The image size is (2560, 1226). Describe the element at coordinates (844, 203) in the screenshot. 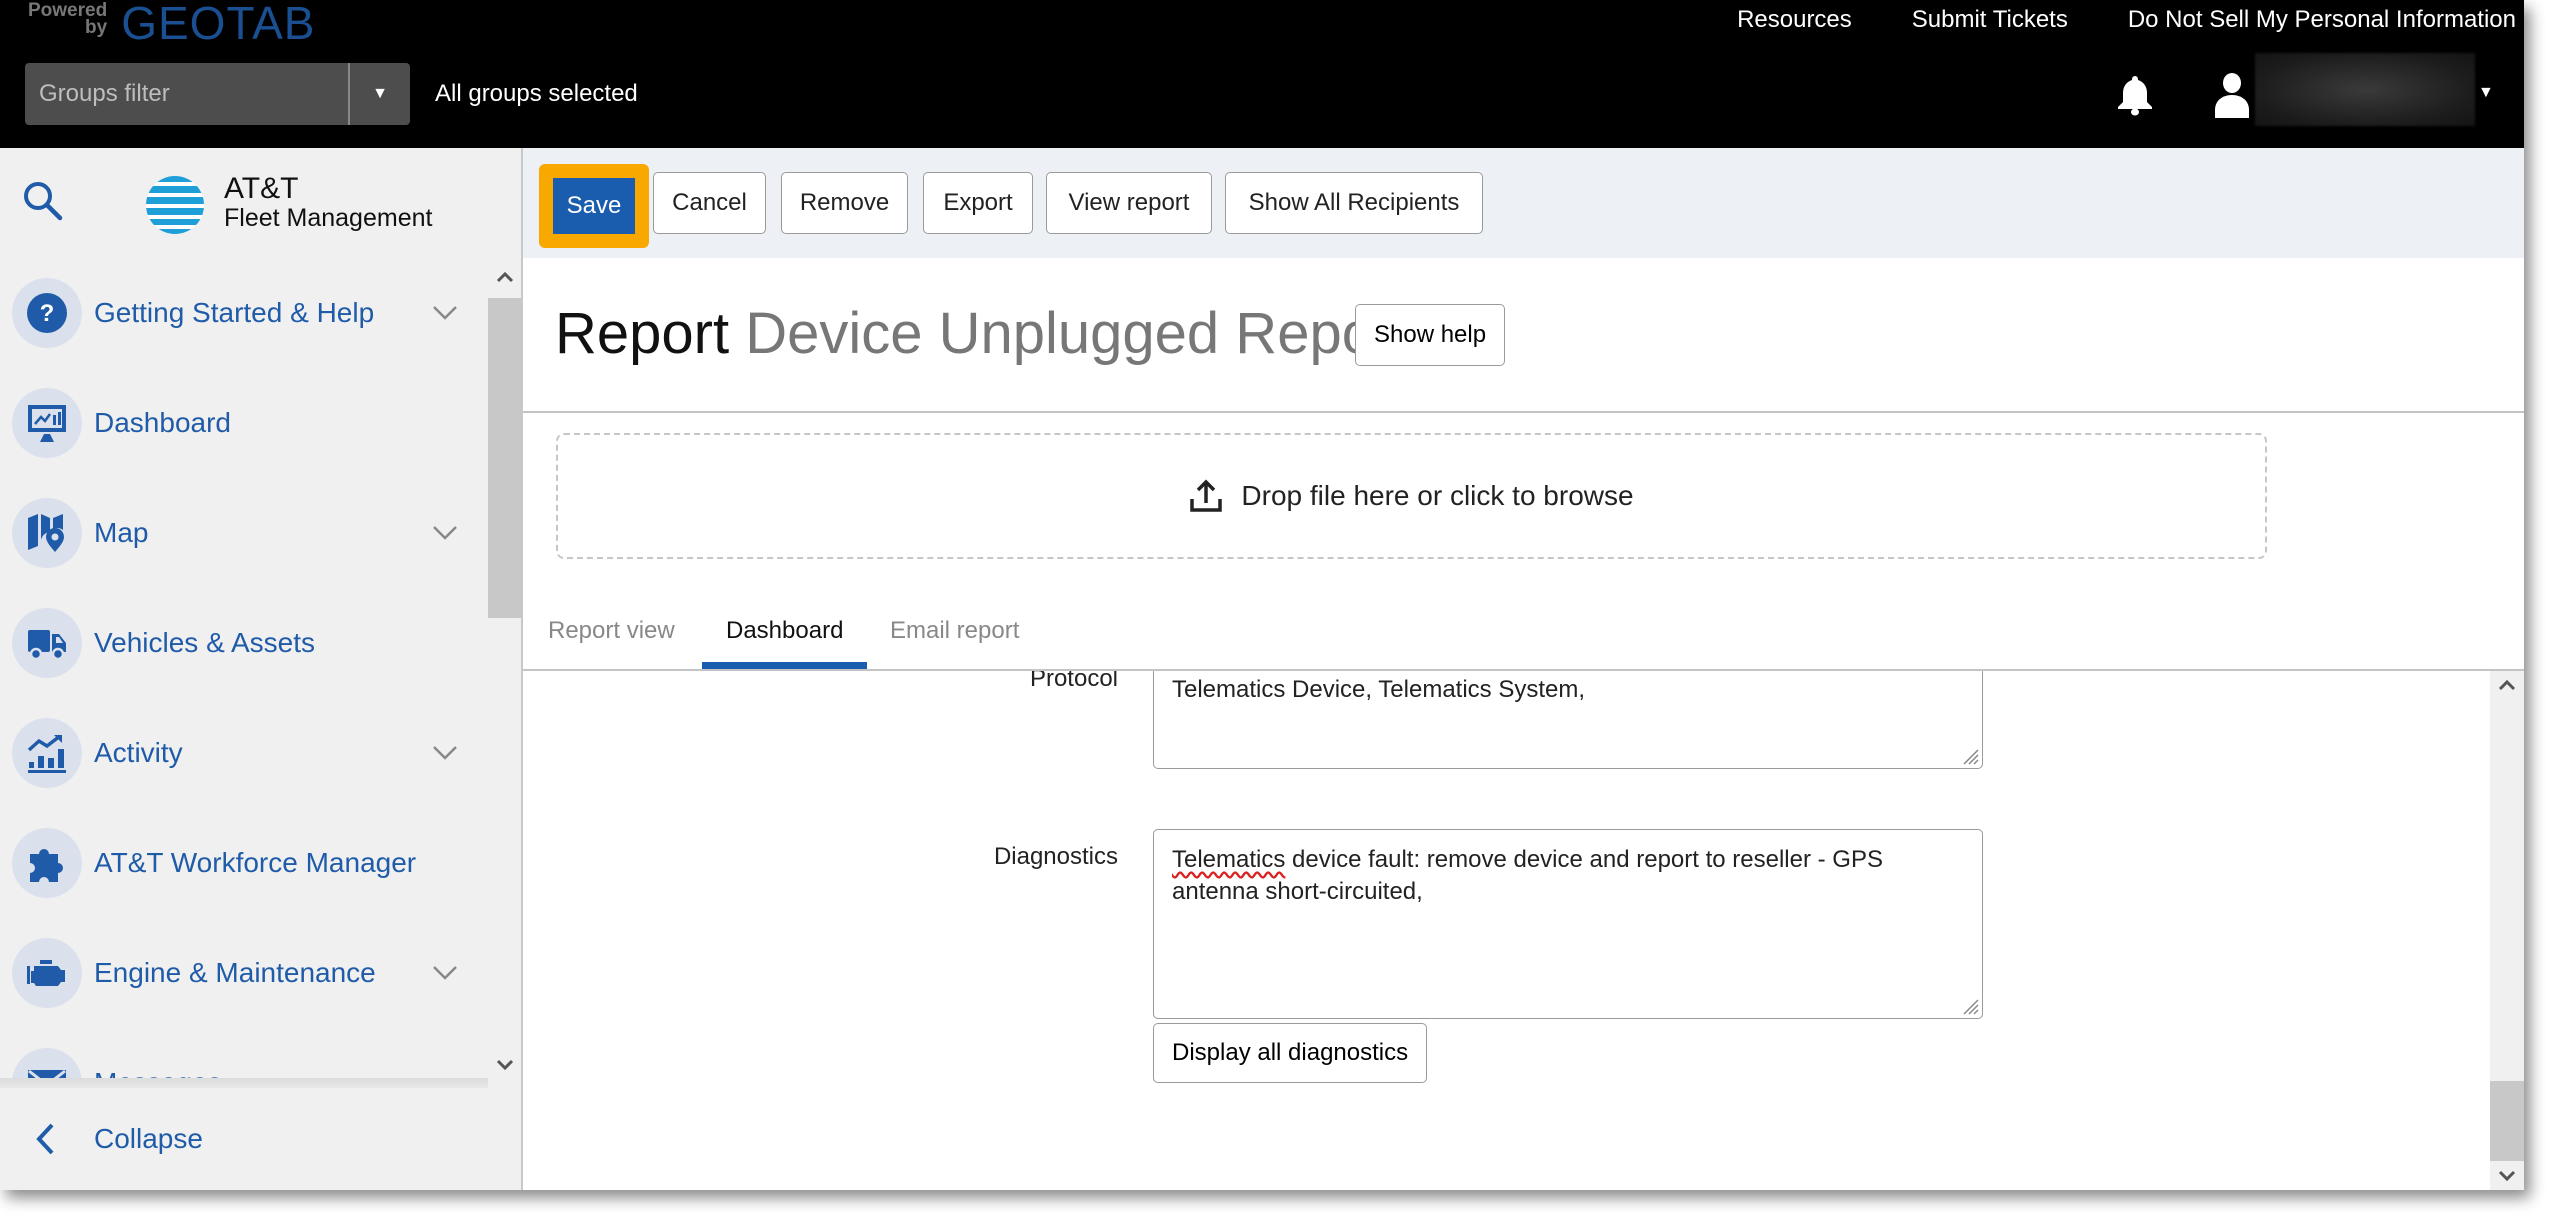

I see `remove-button: Remove` at that location.